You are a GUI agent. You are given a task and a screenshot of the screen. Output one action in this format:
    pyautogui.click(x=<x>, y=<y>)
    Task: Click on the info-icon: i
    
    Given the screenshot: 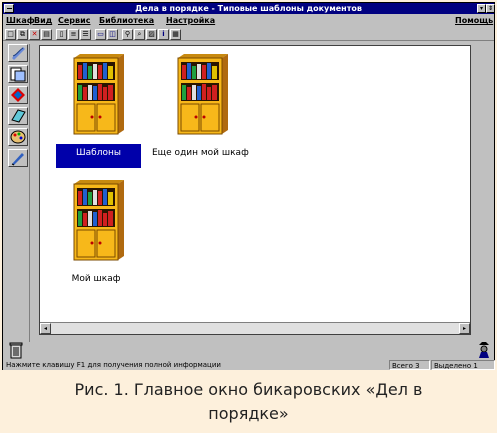 What is the action you would take?
    pyautogui.click(x=163, y=34)
    